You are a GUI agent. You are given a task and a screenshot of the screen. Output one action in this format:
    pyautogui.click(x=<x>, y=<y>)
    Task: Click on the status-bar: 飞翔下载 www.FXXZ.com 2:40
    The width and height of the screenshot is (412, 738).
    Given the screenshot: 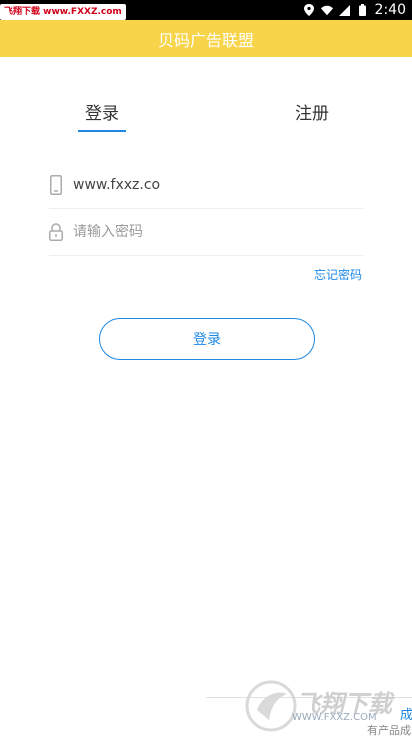 What is the action you would take?
    pyautogui.click(x=206, y=10)
    